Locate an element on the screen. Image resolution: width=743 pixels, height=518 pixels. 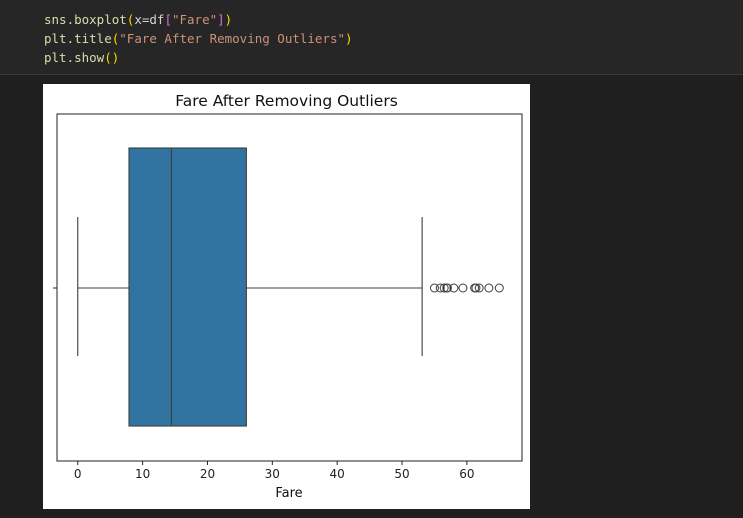
x-tick-label: 0 is located at coordinates (78, 474).